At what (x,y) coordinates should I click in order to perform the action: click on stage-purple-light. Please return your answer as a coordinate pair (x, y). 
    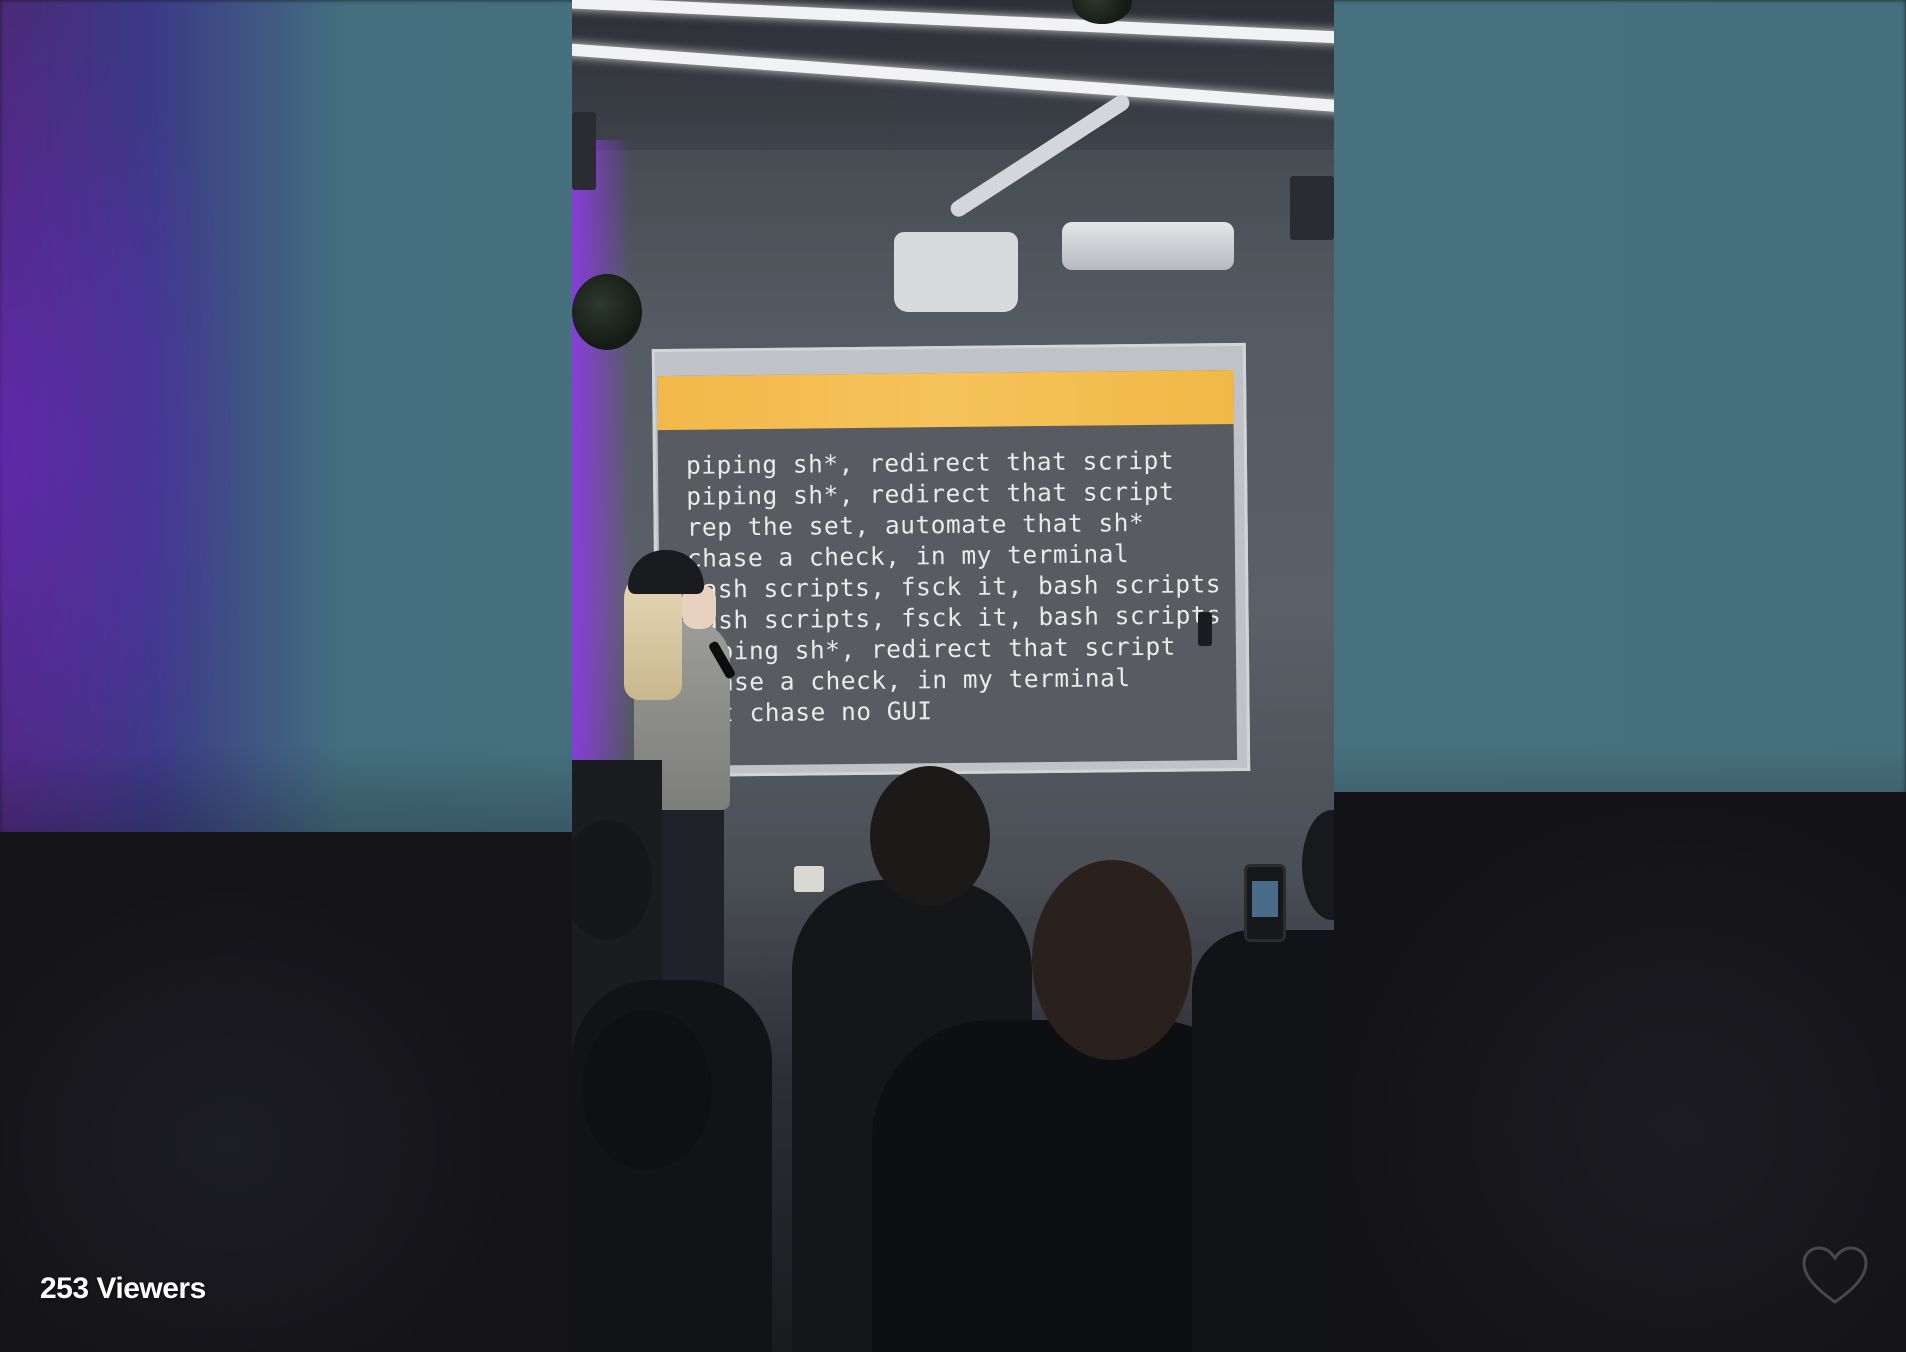
    Looking at the image, I should click on (602, 465).